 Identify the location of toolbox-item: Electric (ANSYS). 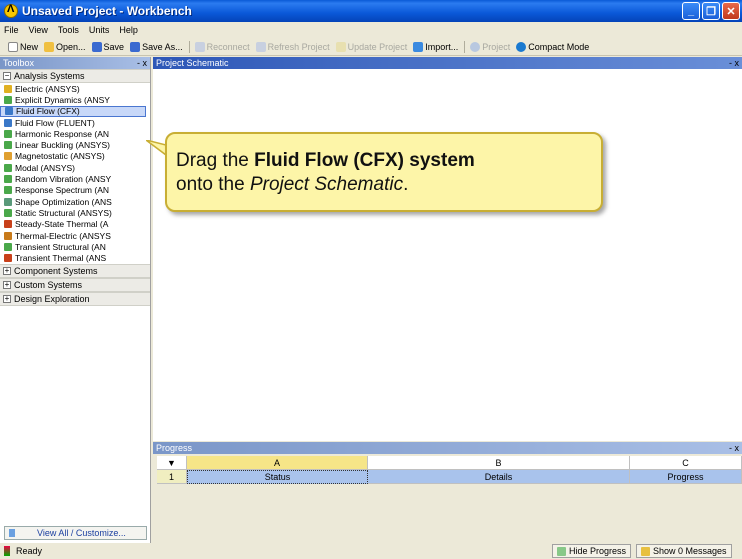
(75, 88).